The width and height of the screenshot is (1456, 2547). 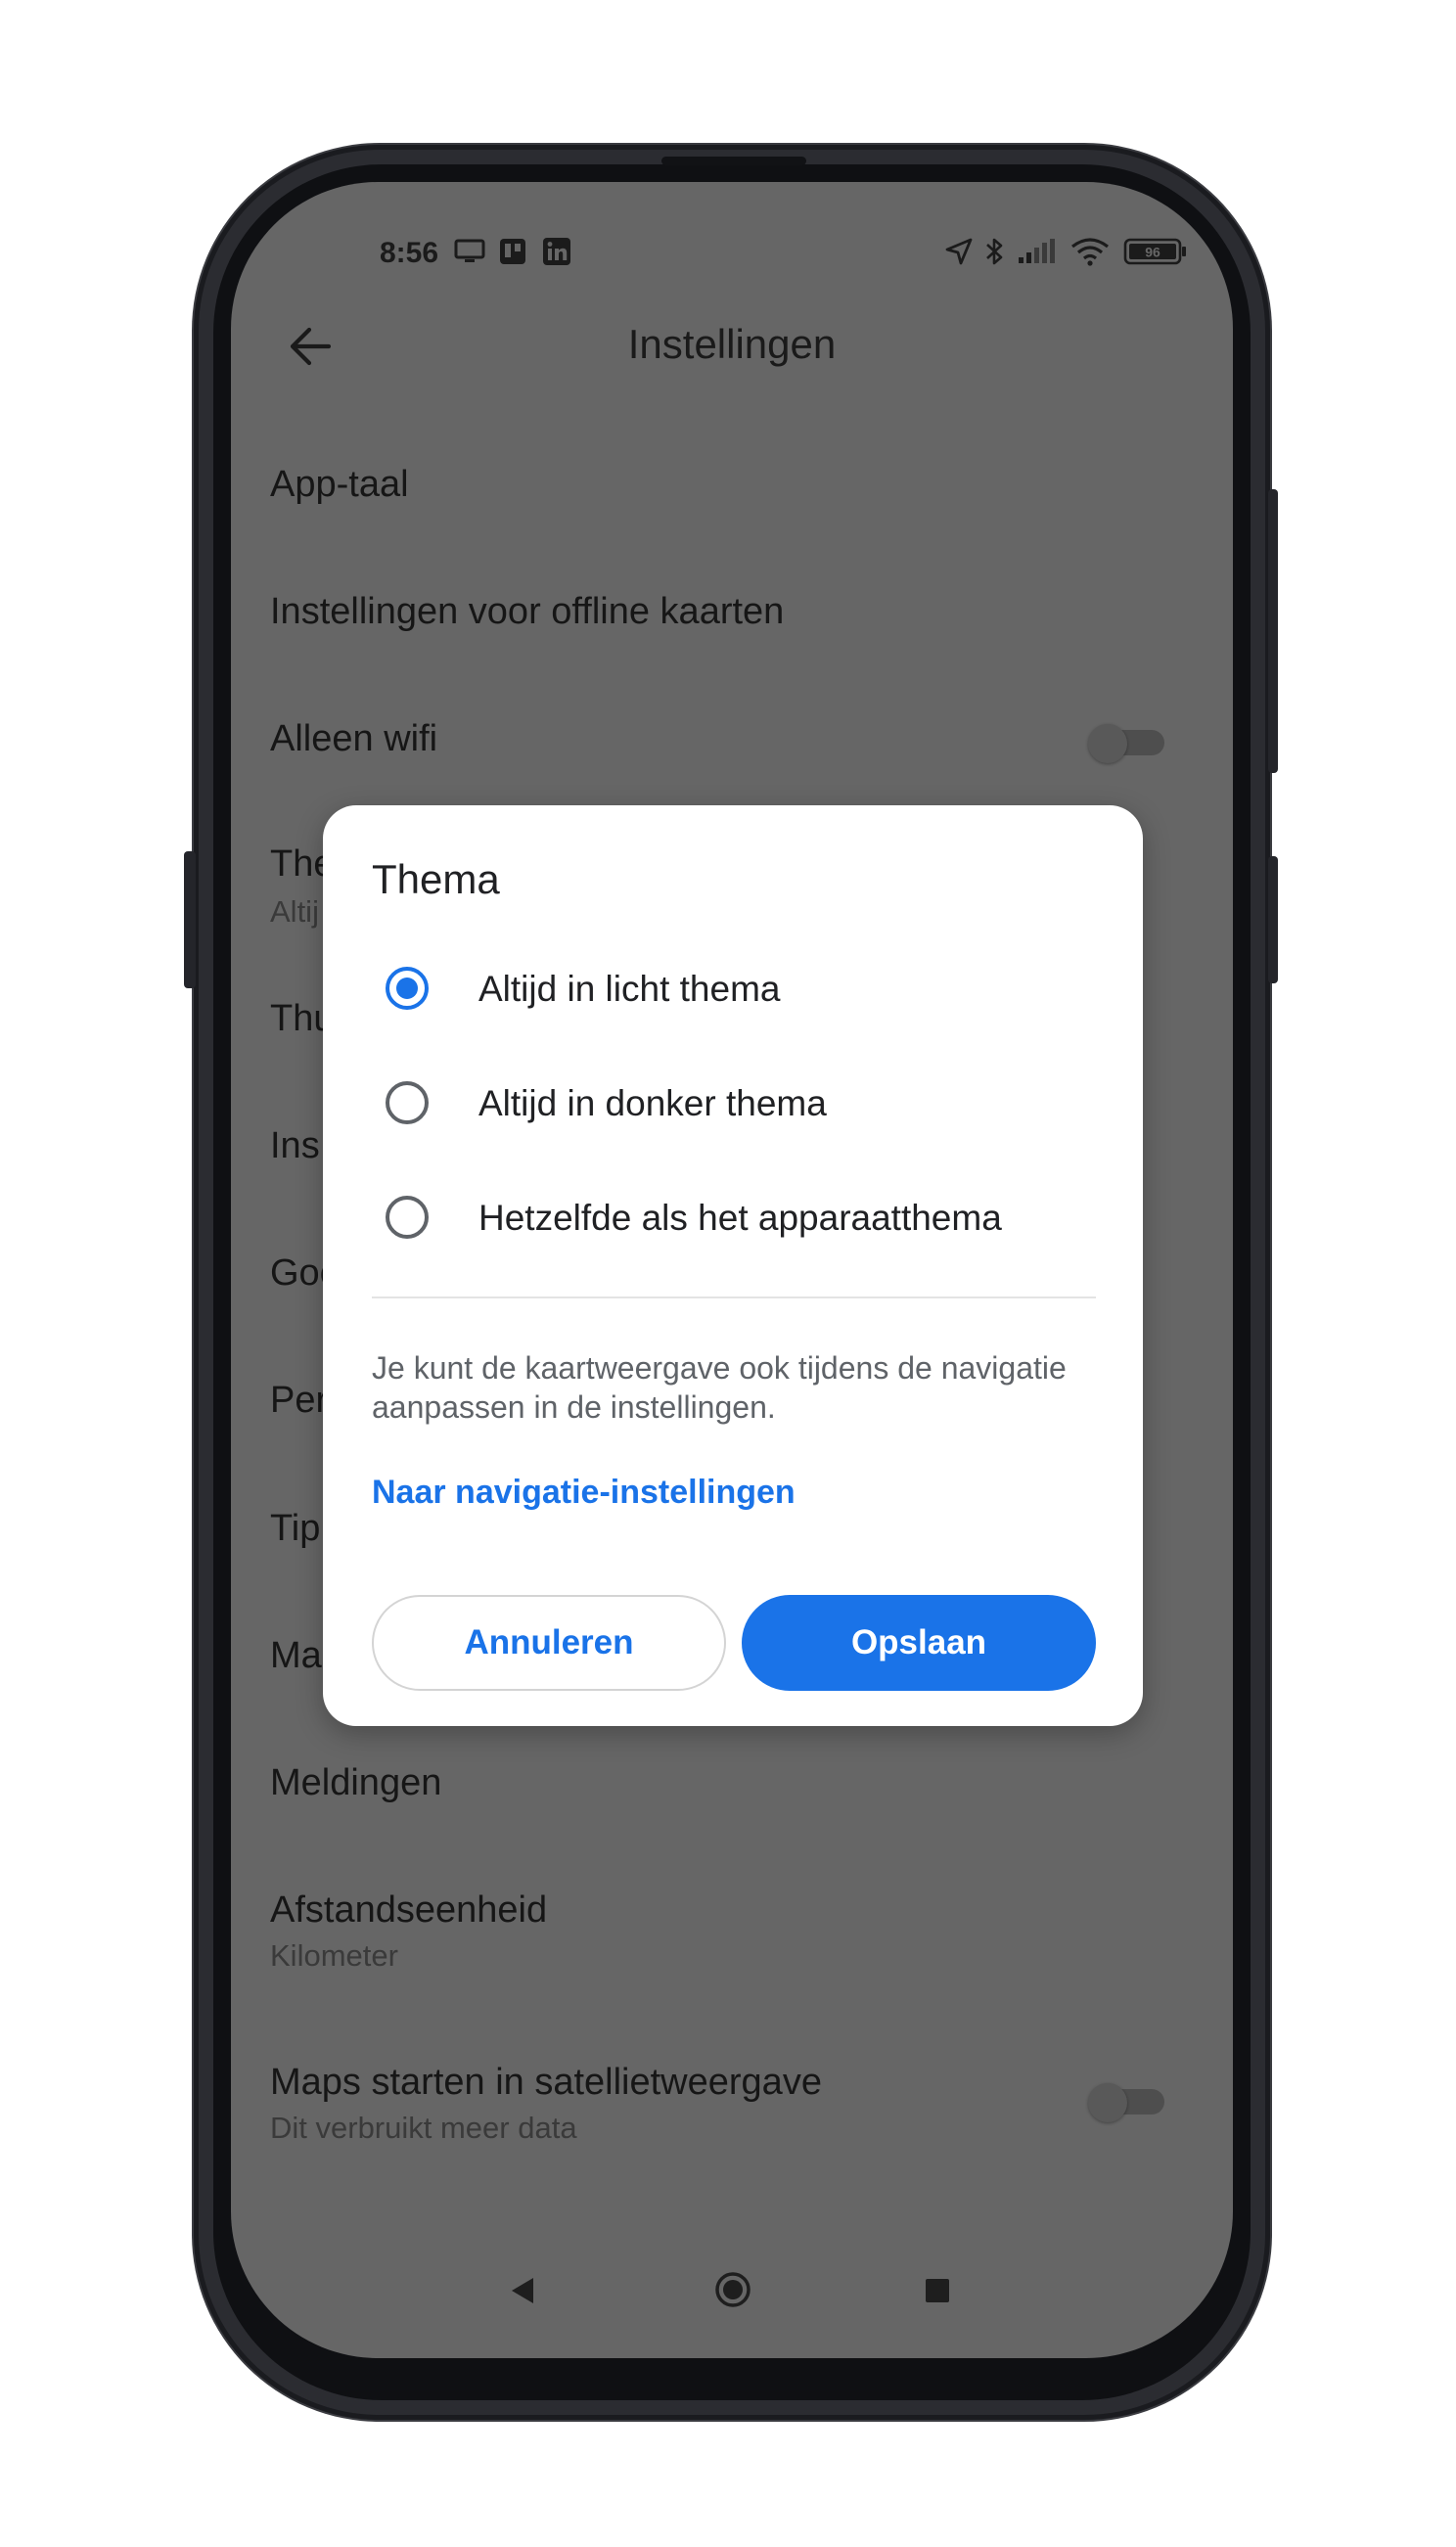 What do you see at coordinates (409, 253) in the screenshot?
I see `status-time: 8:56` at bounding box center [409, 253].